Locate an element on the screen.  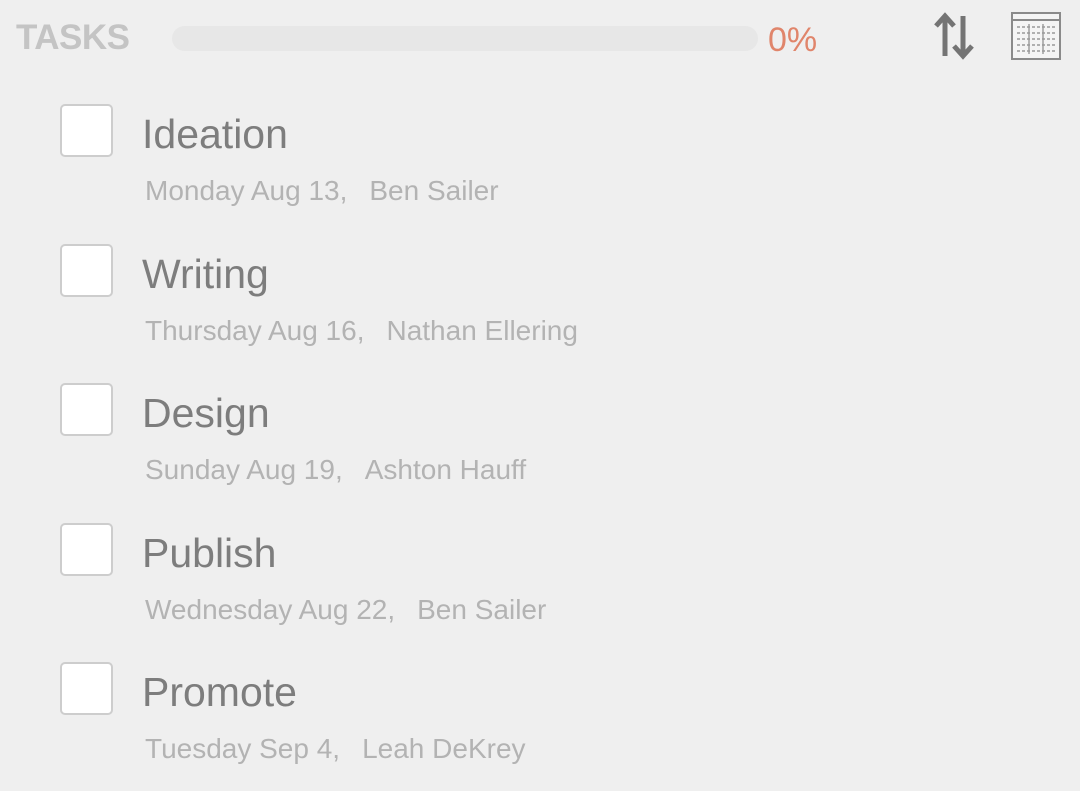
tasks-header: TASKS 0% is located at coordinates (540, 40).